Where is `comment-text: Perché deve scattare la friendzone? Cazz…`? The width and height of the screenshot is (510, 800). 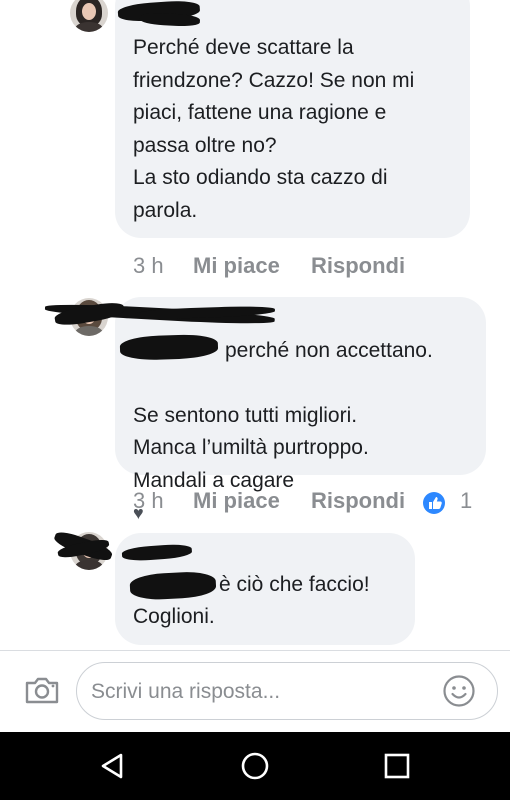 comment-text: Perché deve scattare la friendzone? Cazz… is located at coordinates (274, 129).